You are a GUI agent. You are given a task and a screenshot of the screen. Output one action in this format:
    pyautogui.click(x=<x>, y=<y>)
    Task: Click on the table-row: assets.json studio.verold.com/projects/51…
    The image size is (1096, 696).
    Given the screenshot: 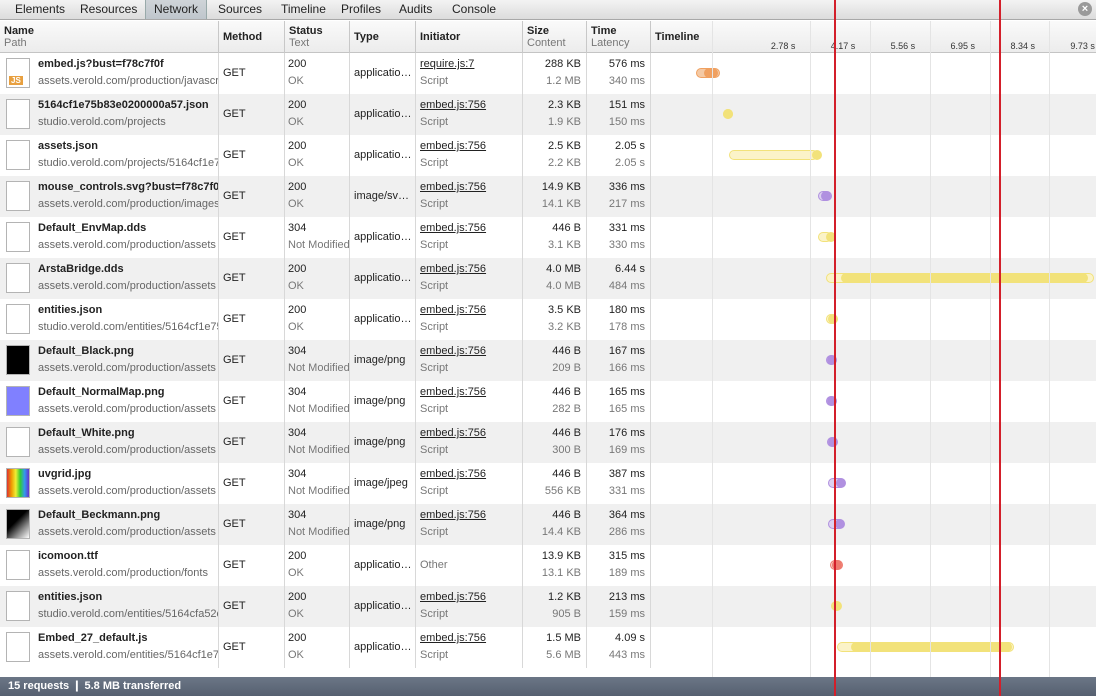 What is the action you would take?
    pyautogui.click(x=548, y=155)
    